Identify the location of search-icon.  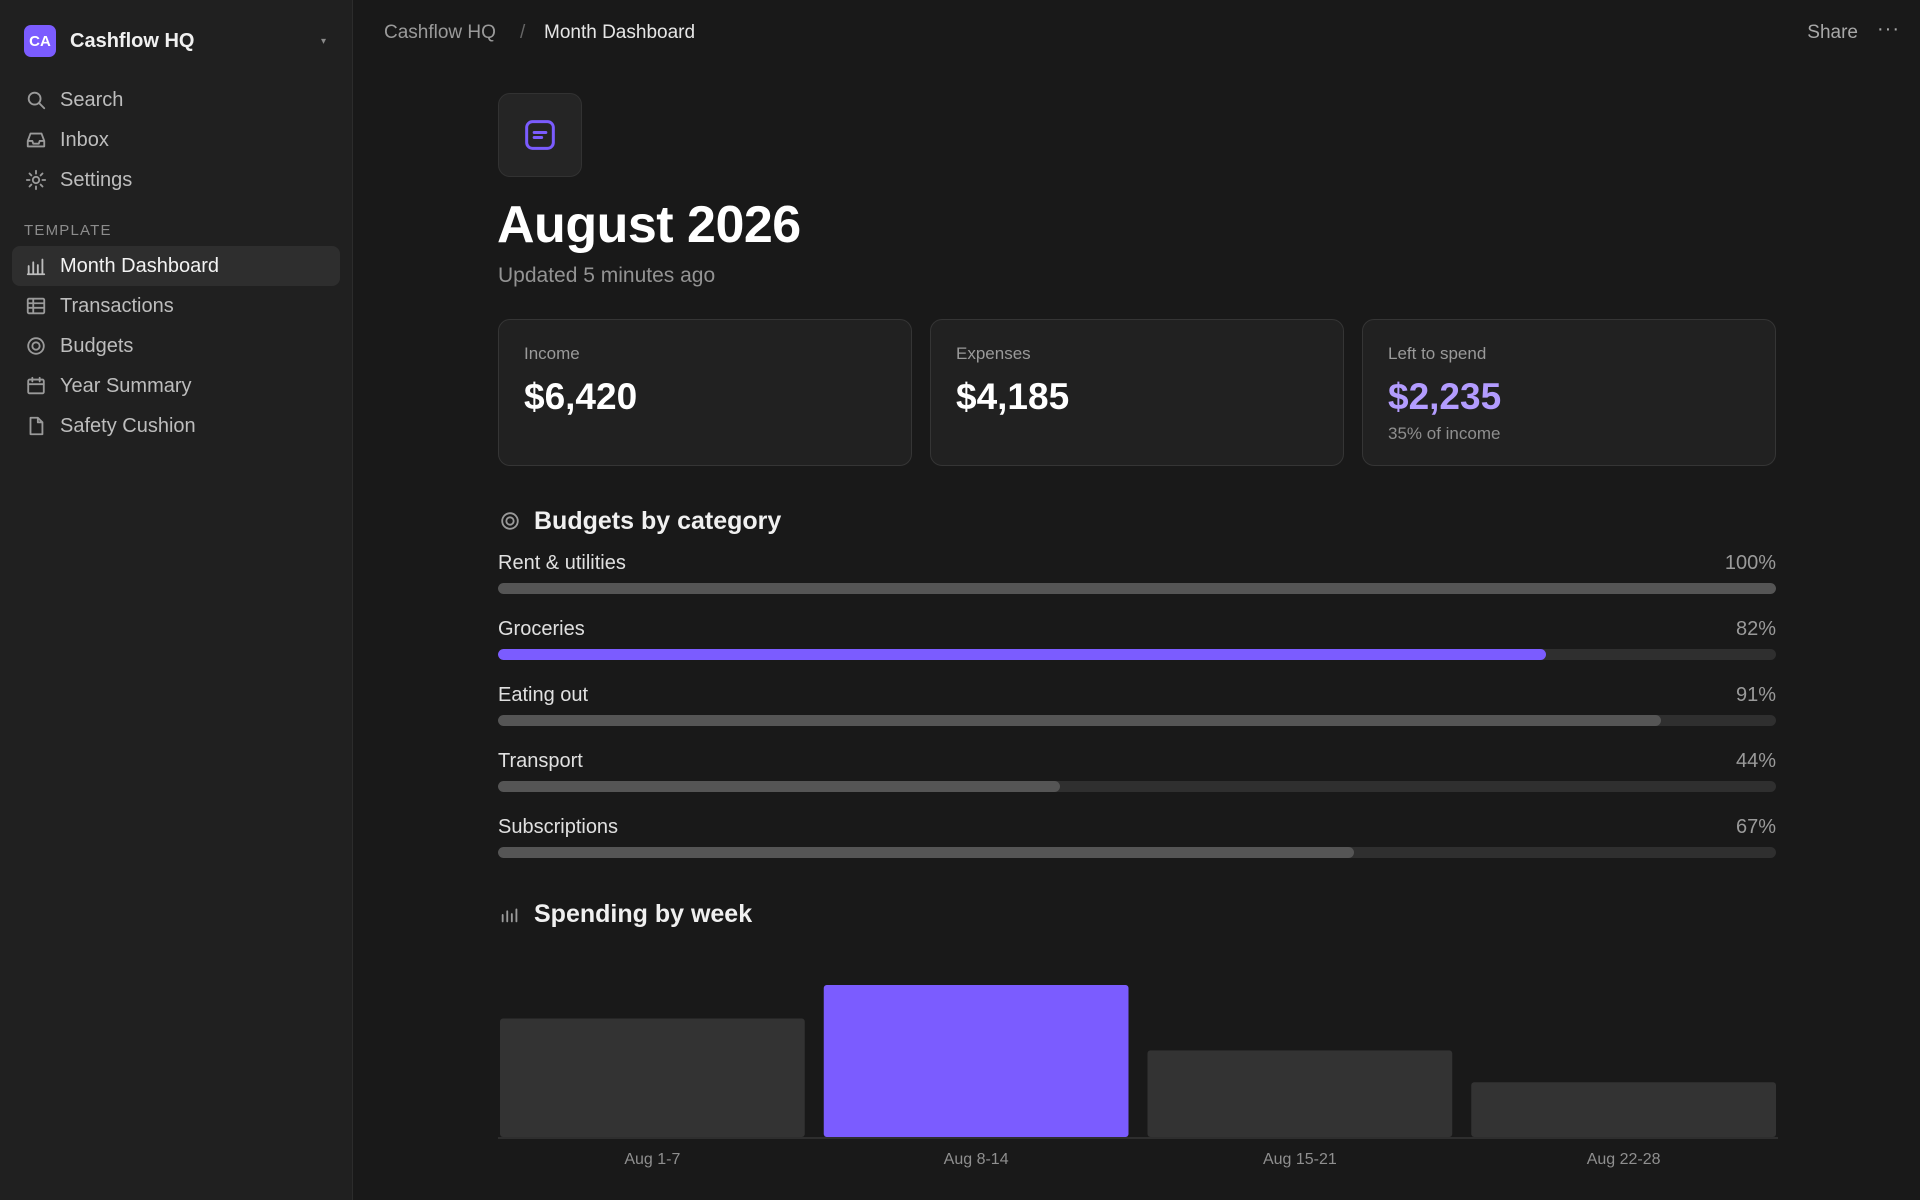
(36, 100).